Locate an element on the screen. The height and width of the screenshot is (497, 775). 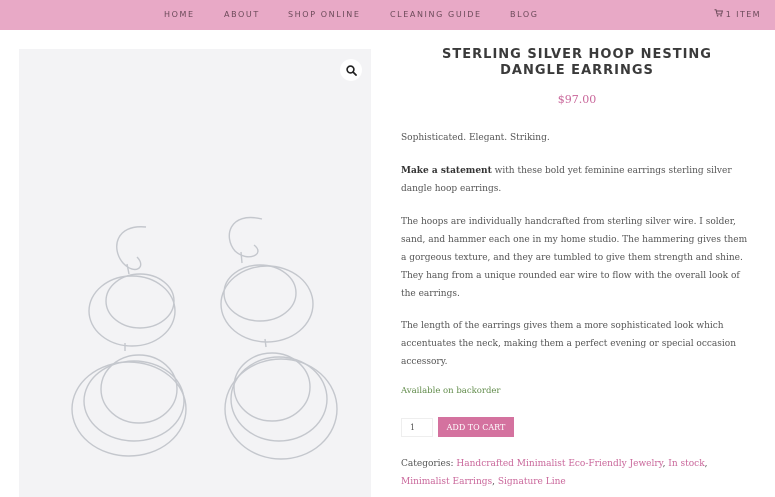
zoom-button is located at coordinates (351, 70).